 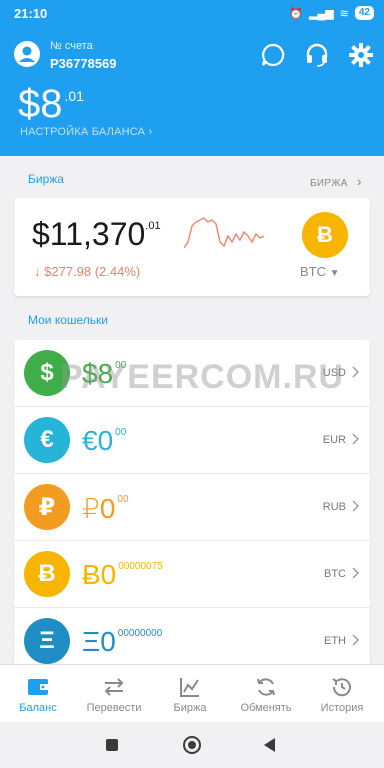 I want to click on wallet-rub: ₽ ₽0 00 RUB, so click(x=192, y=507).